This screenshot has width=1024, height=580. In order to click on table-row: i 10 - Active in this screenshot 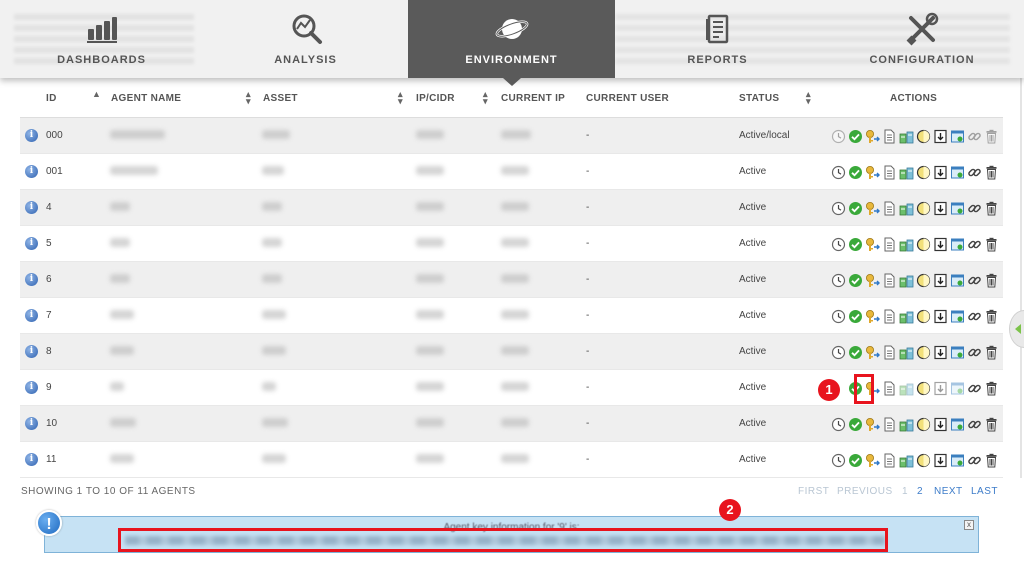, I will do `click(511, 424)`.